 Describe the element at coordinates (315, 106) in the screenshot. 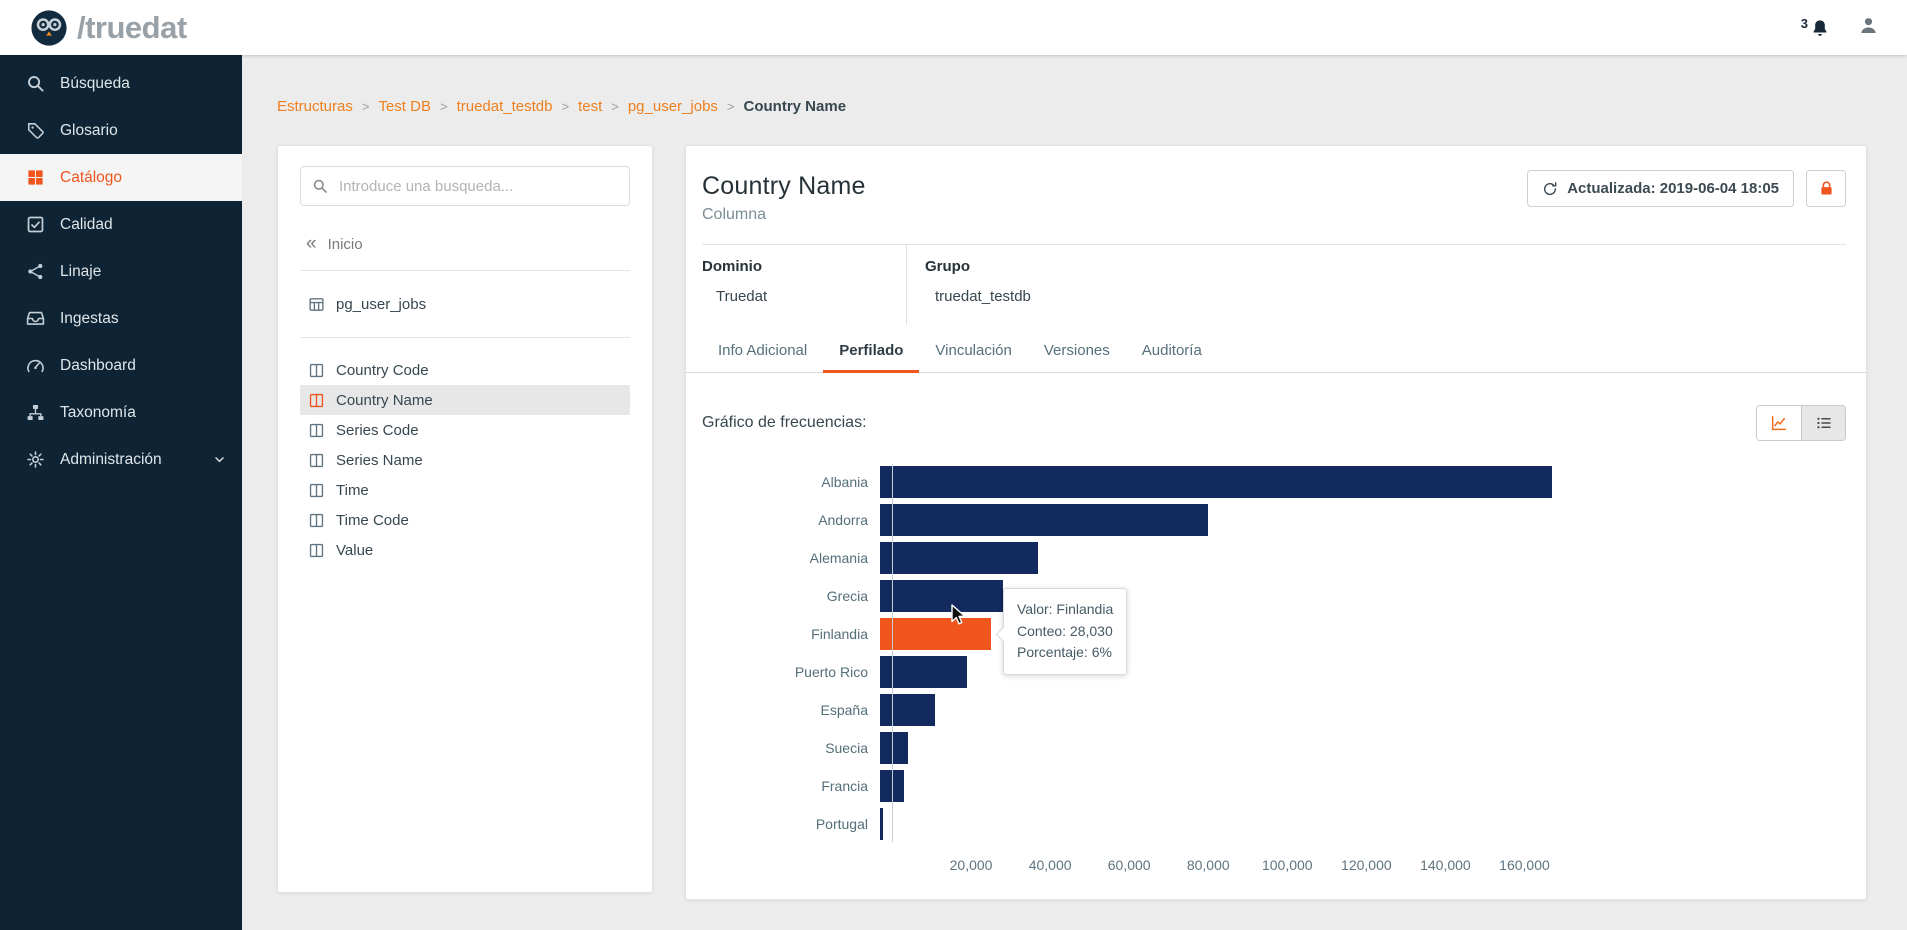

I see `breadcrumb-item-estructuras: Estructuras` at that location.